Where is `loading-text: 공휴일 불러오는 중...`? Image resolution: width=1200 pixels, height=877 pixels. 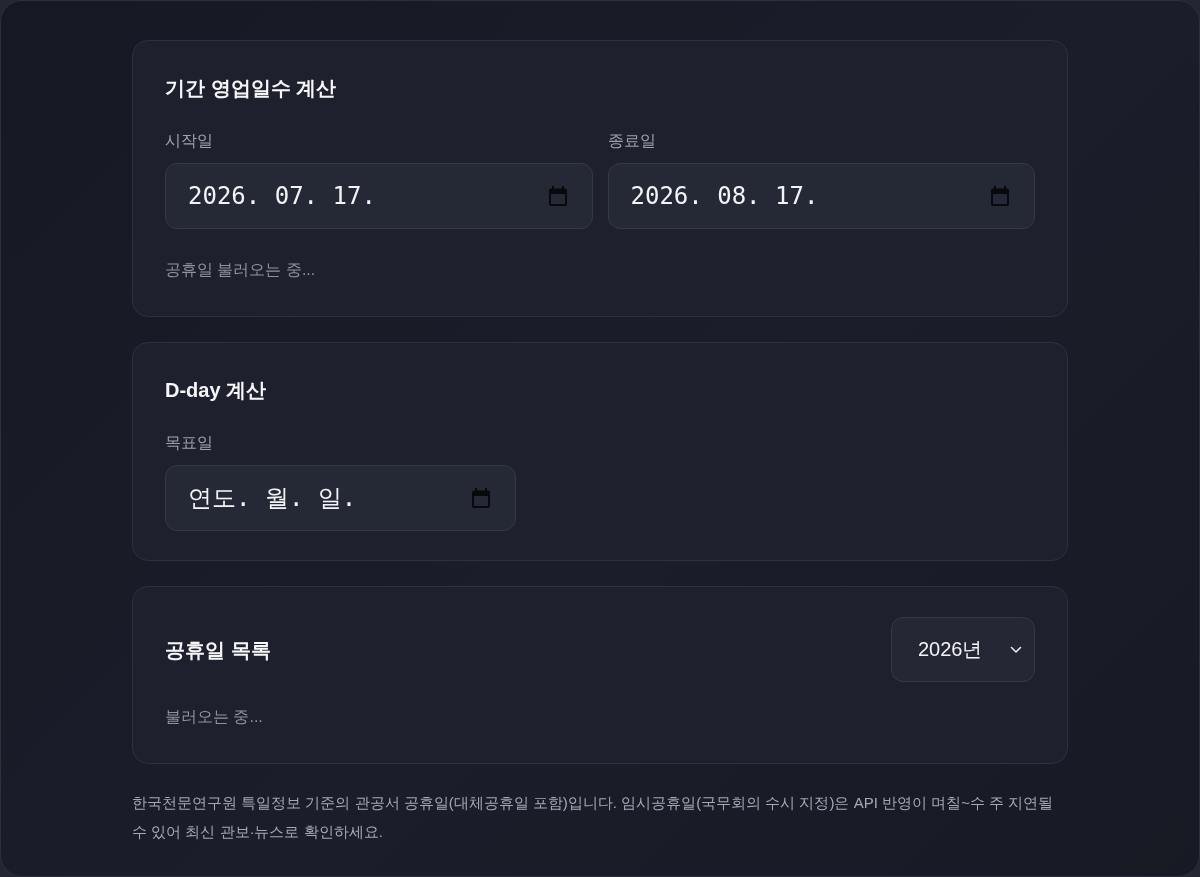 loading-text: 공휴일 불러오는 중... is located at coordinates (240, 270).